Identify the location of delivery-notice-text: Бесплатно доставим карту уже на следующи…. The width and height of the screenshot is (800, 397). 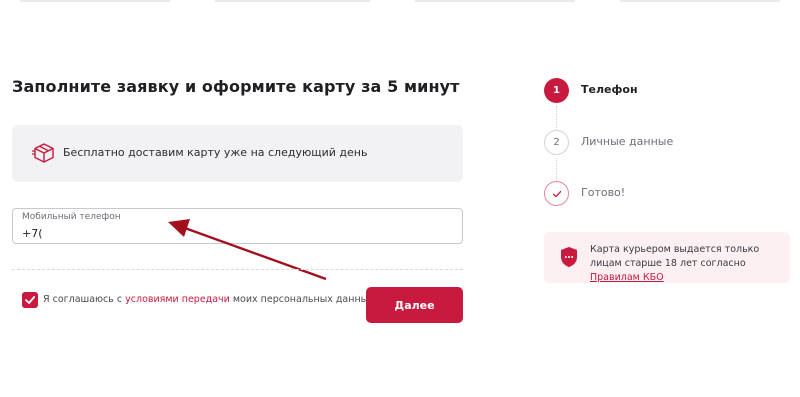
(215, 152).